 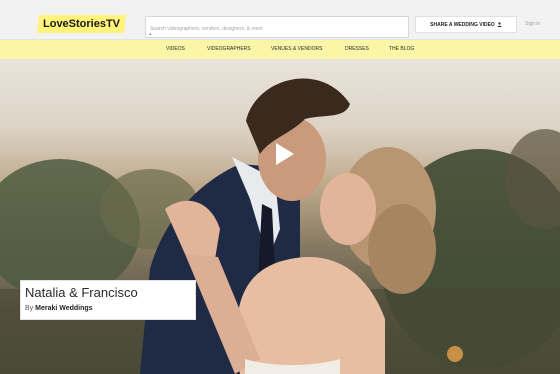 I want to click on video-title: Natalia & Francisco, so click(x=81, y=292).